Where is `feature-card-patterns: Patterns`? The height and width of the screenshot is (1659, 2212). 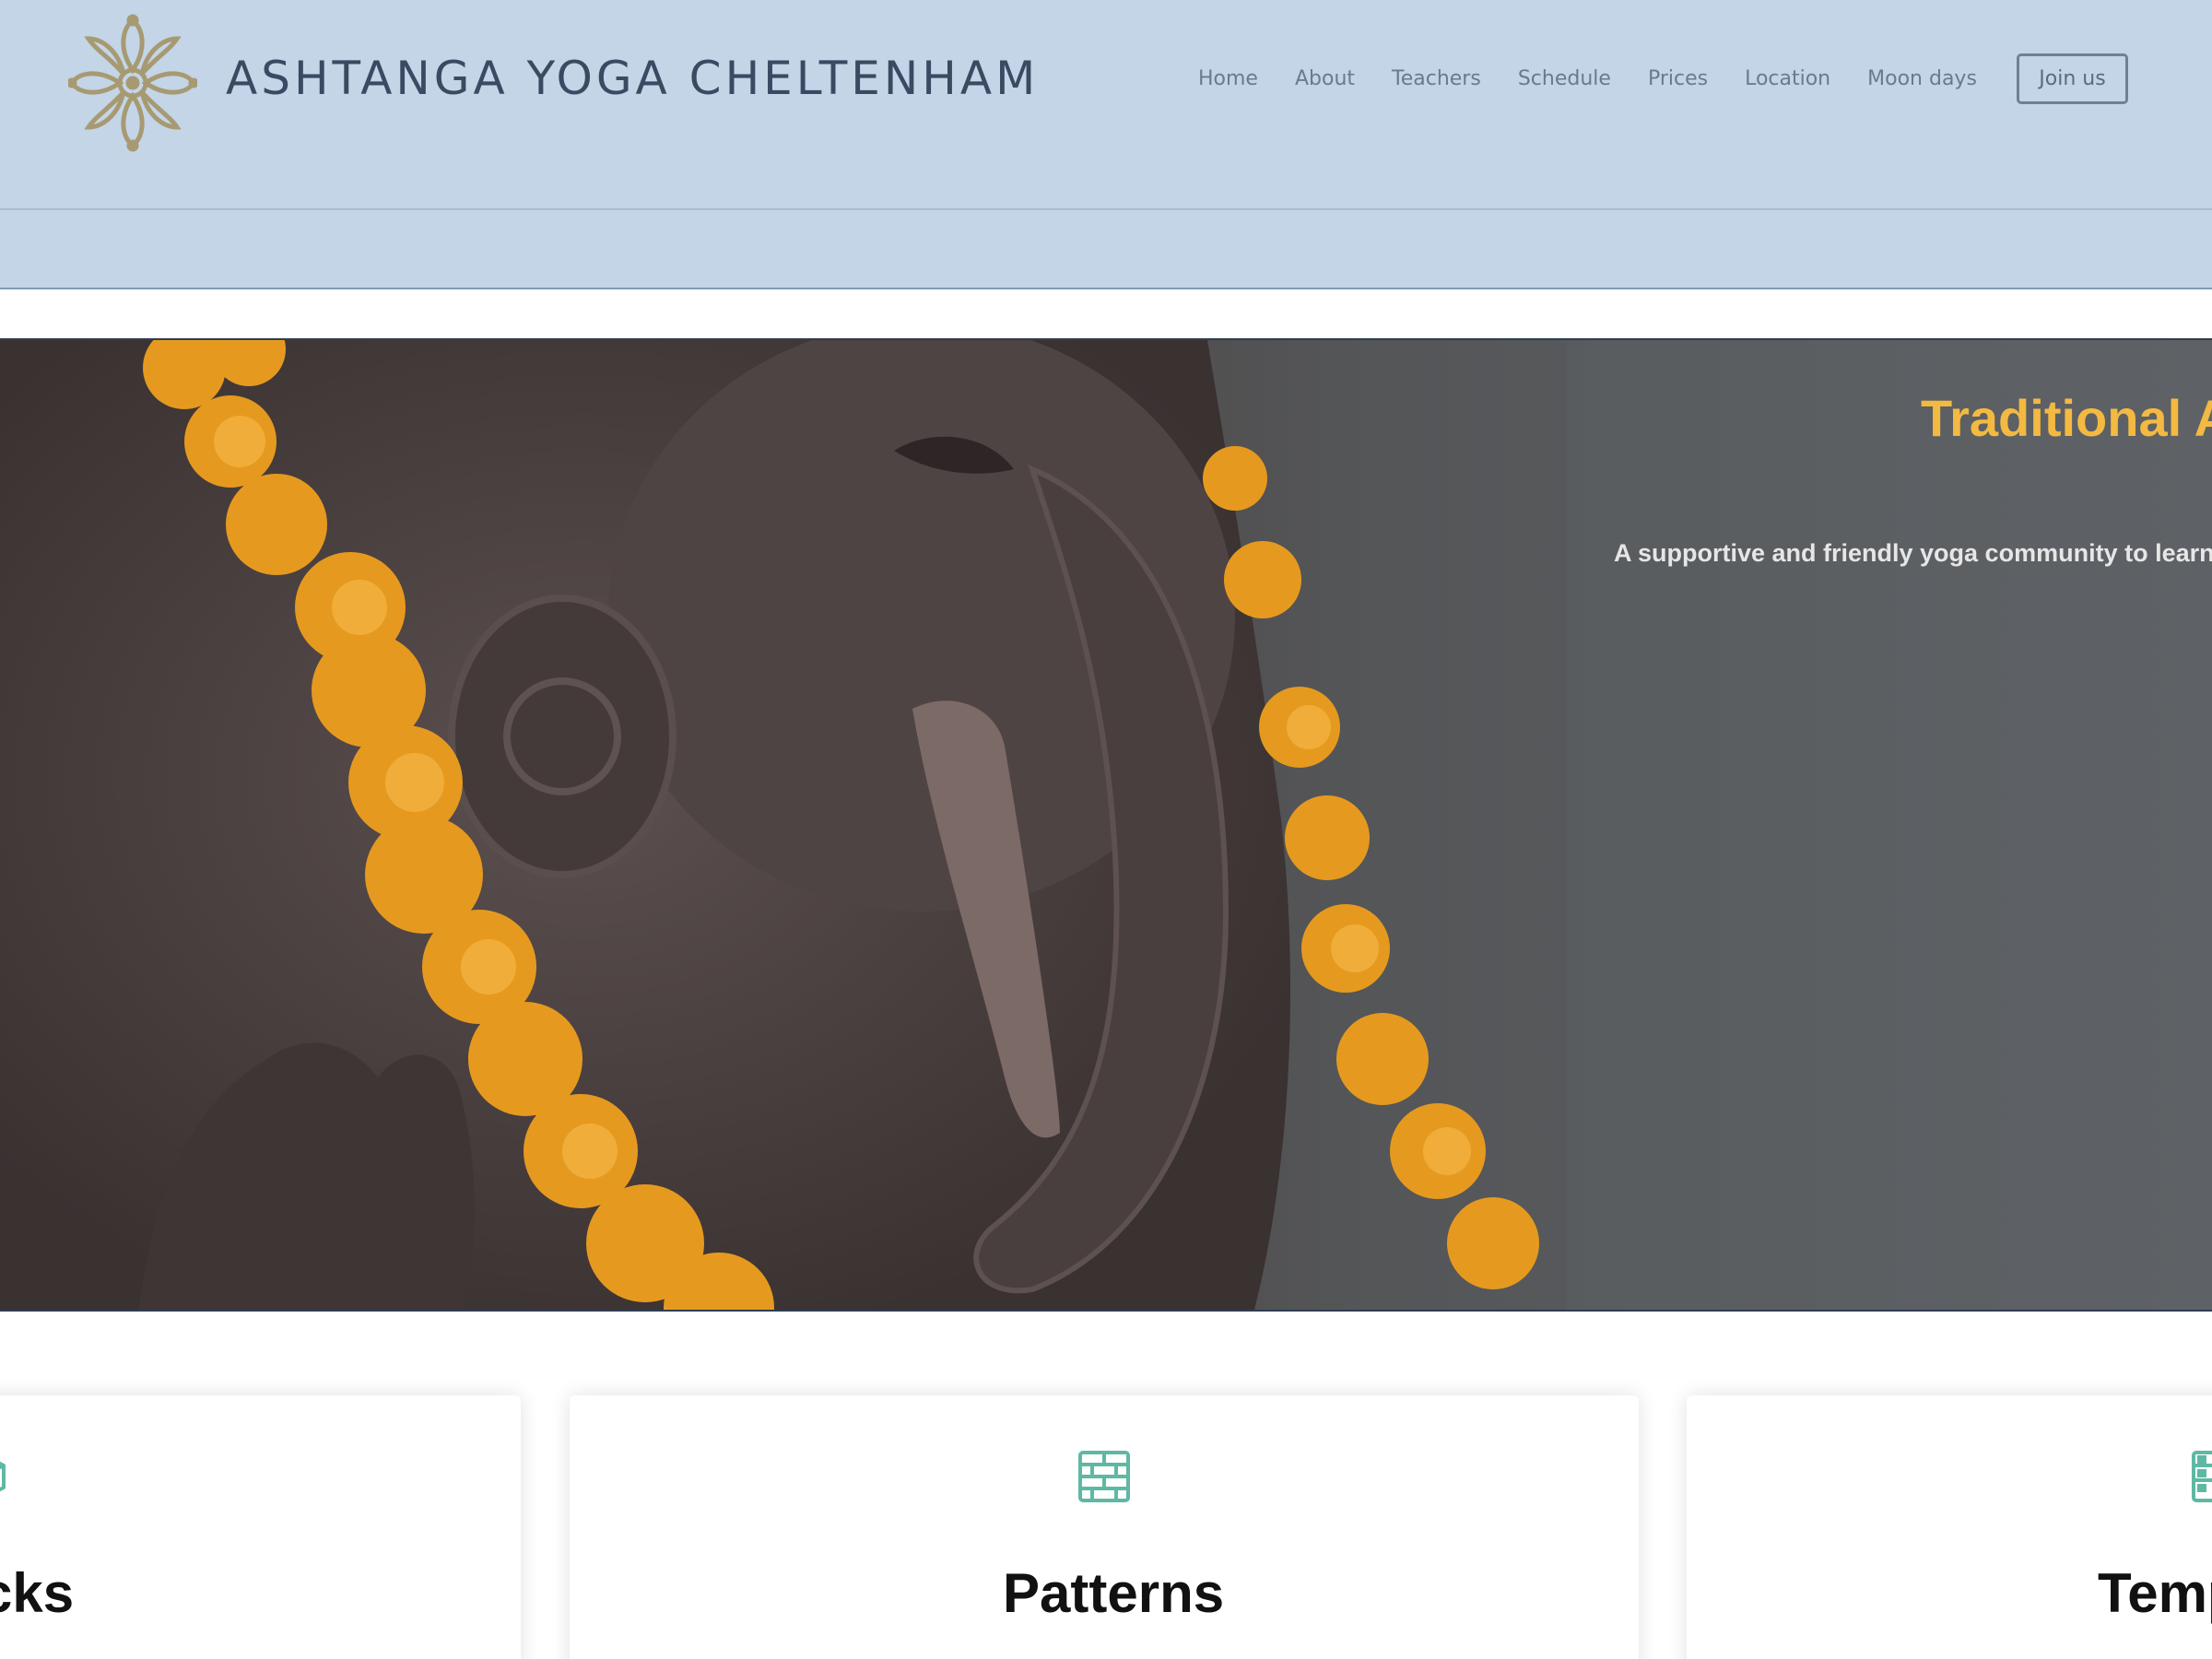 feature-card-patterns: Patterns is located at coordinates (1104, 1527).